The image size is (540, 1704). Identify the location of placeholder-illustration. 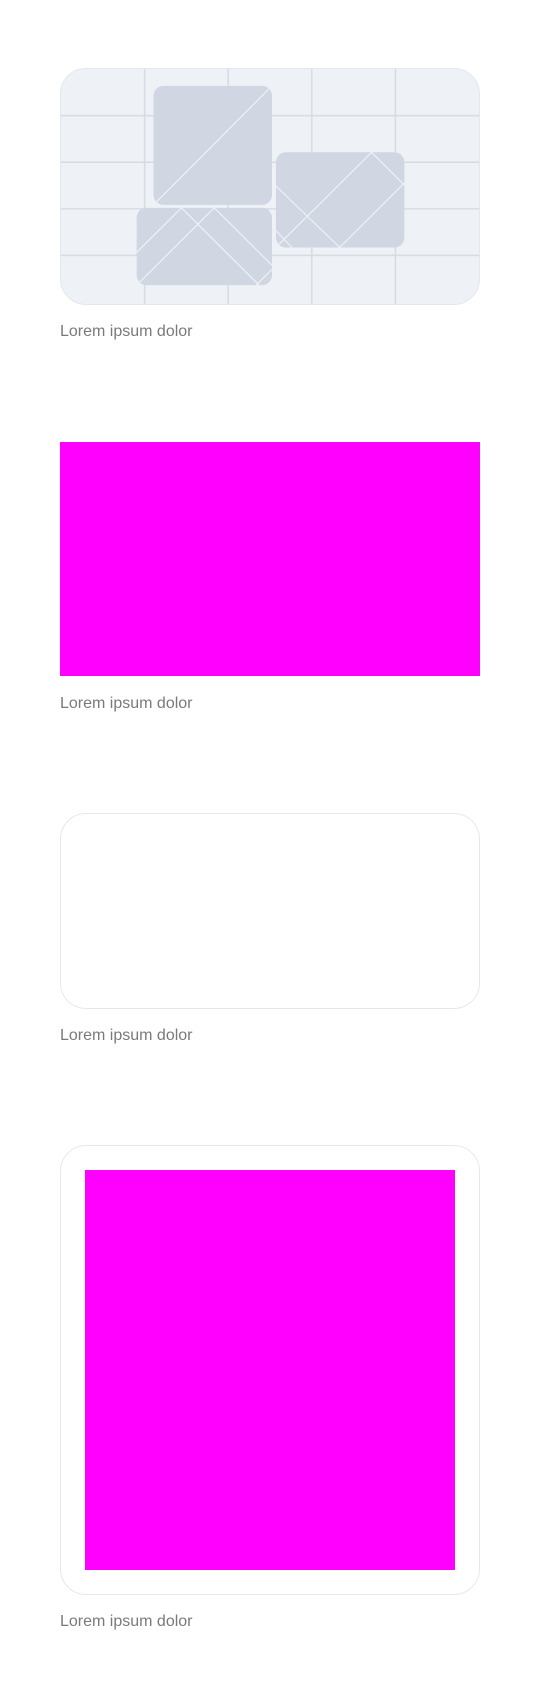
(270, 186).